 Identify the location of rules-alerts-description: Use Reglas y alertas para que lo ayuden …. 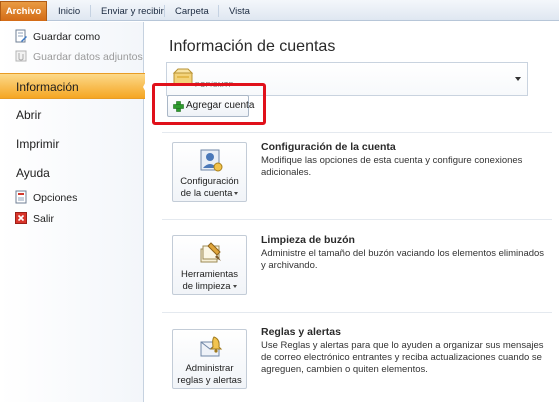
(402, 357).